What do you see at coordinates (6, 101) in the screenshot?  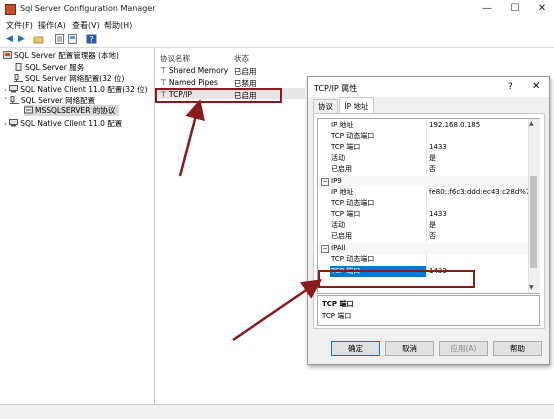 I see `collapse-arrow-icon: ˅` at bounding box center [6, 101].